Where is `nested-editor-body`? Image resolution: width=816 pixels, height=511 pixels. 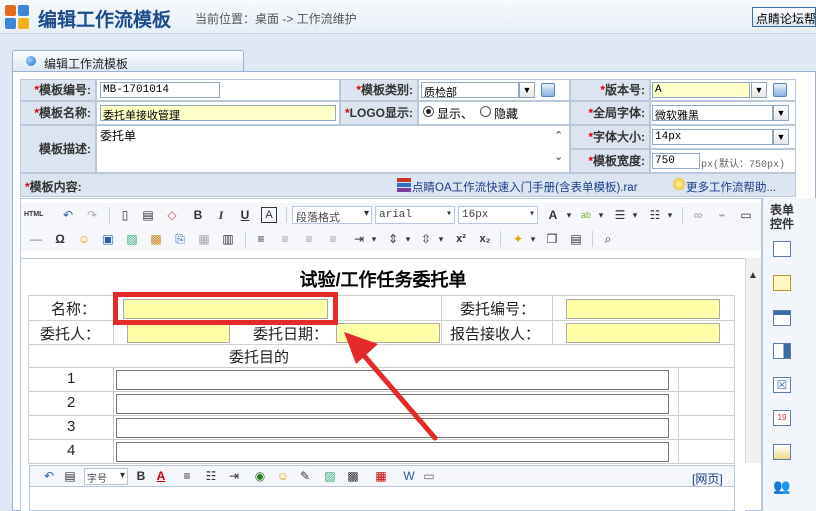
nested-editor-body is located at coordinates (382, 499).